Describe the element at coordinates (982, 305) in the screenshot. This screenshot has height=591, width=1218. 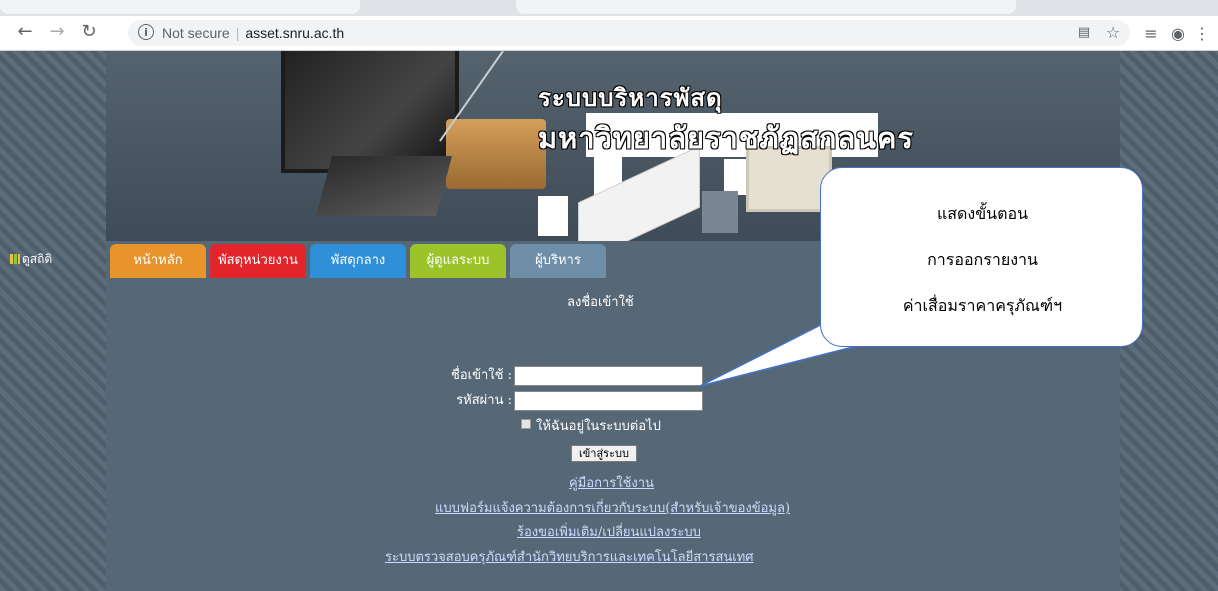
I see `callout-line-3: ค่าเสื่อมราคาครุภัณฑ์ฯ` at that location.